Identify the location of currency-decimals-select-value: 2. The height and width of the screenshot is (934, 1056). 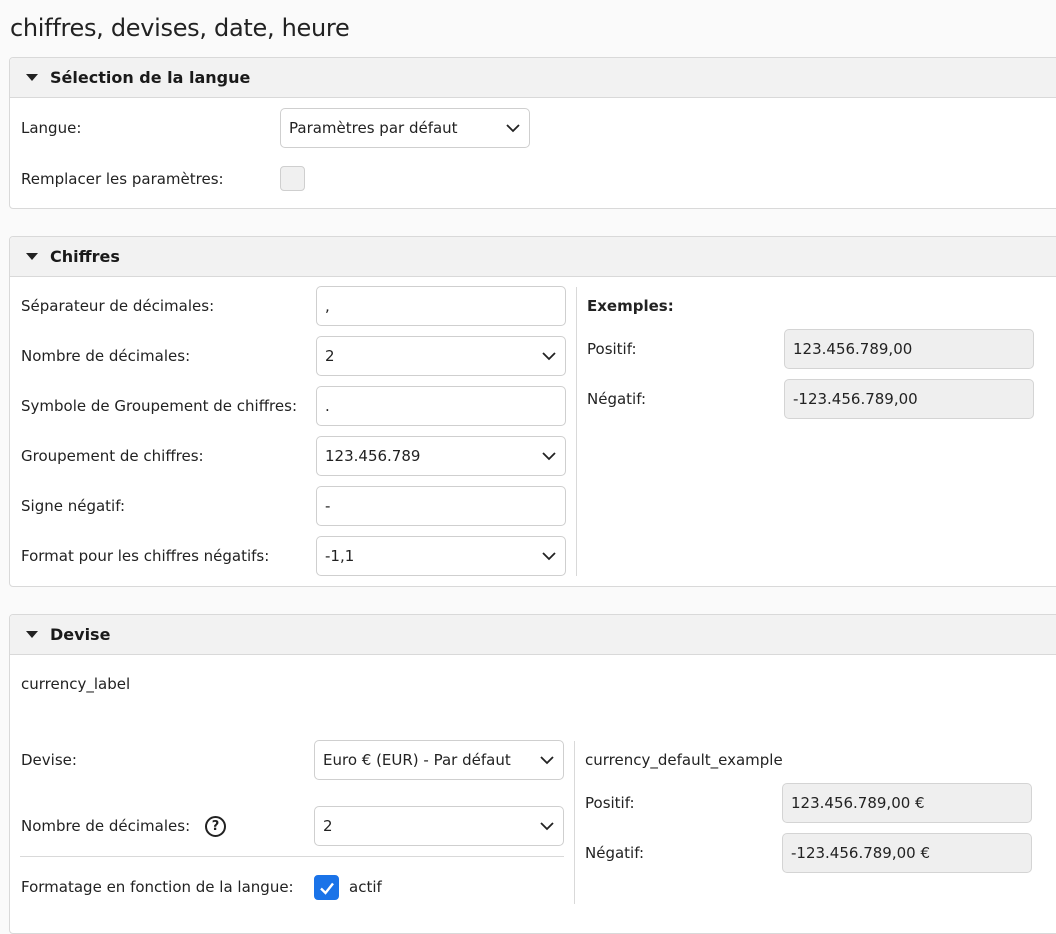
(328, 826).